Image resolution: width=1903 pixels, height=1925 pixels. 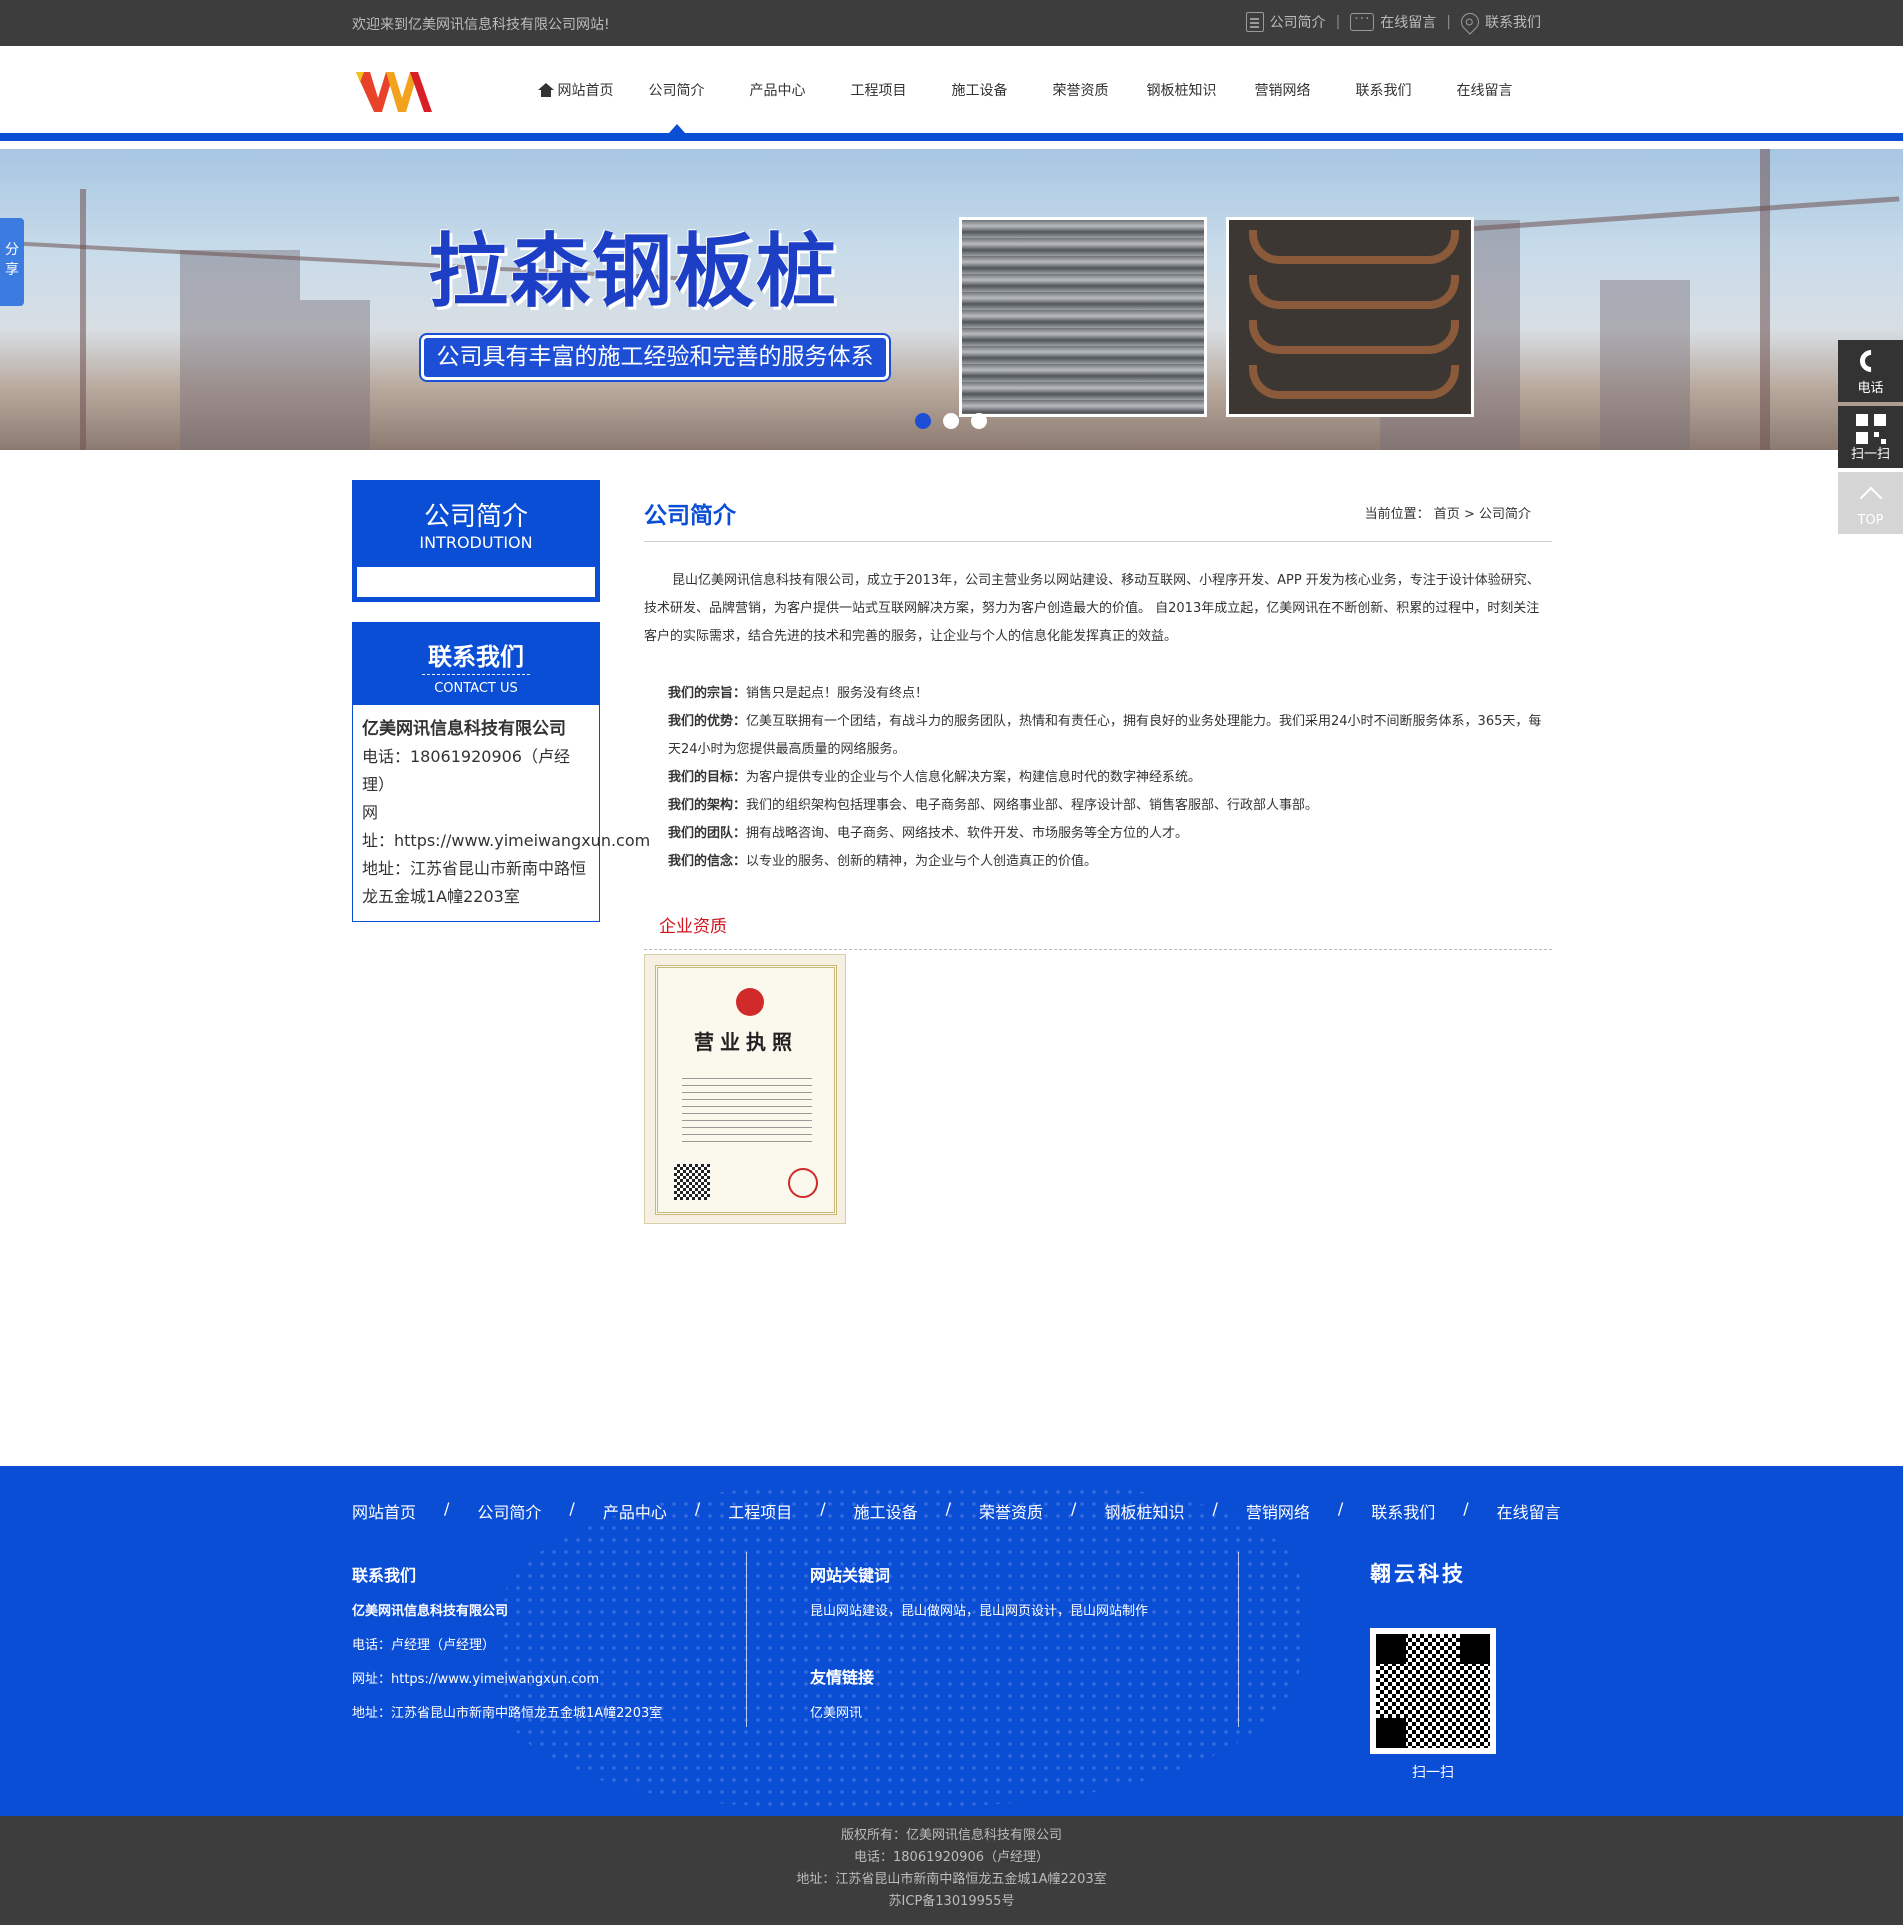 I want to click on footer-nav-equipment: 施工设备, so click(x=886, y=1511).